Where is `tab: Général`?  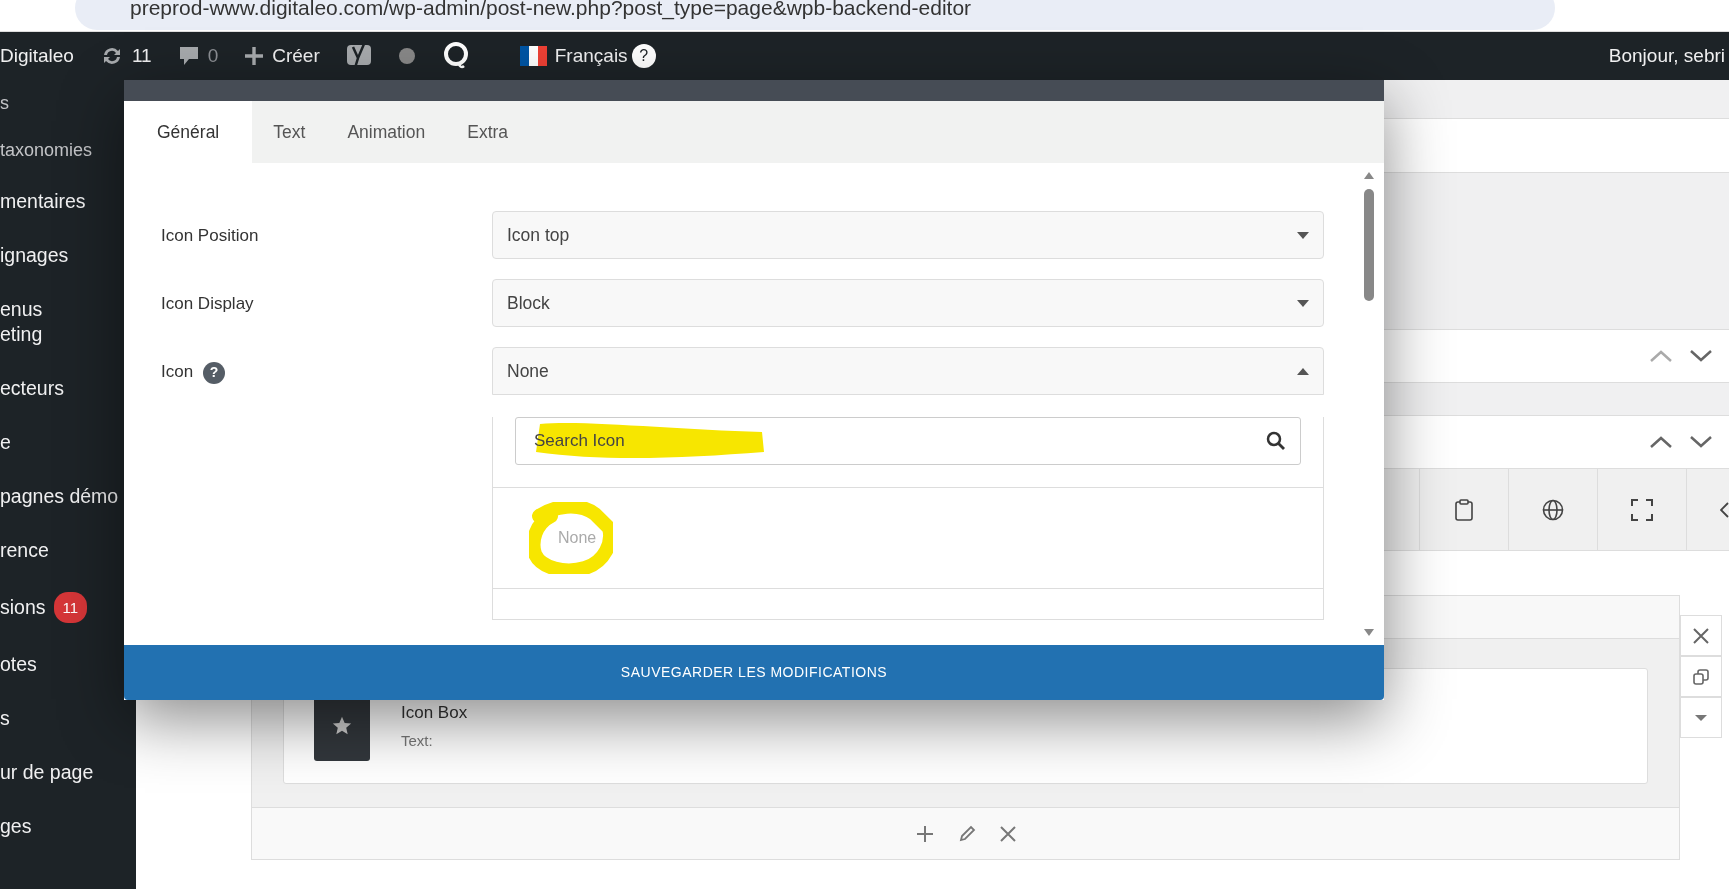 tab: Général is located at coordinates (188, 132).